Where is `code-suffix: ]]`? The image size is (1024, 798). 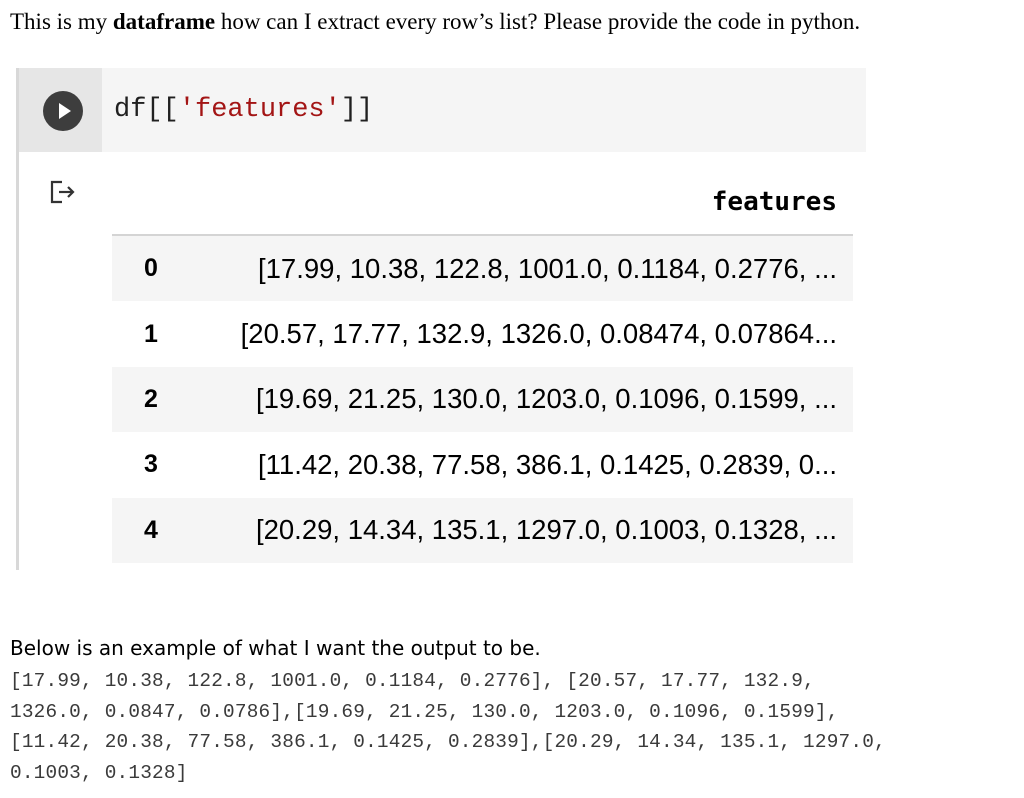
code-suffix: ]] is located at coordinates (357, 110).